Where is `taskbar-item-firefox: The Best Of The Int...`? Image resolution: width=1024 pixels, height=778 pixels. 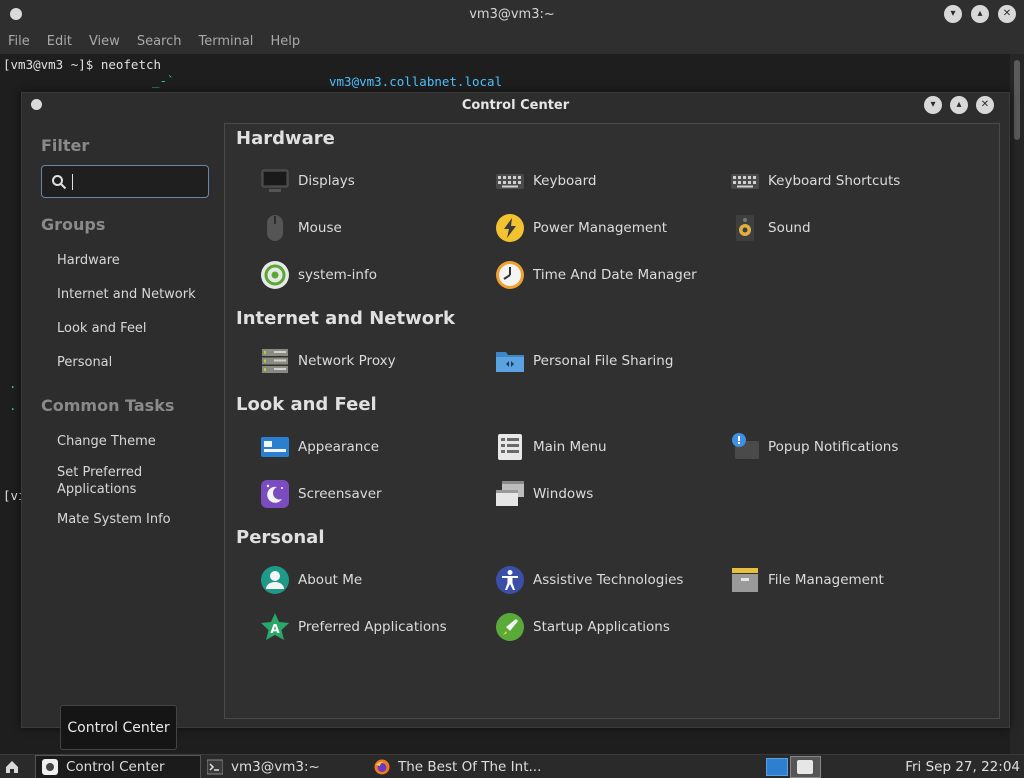 taskbar-item-firefox: The Best Of The Int... is located at coordinates (468, 766).